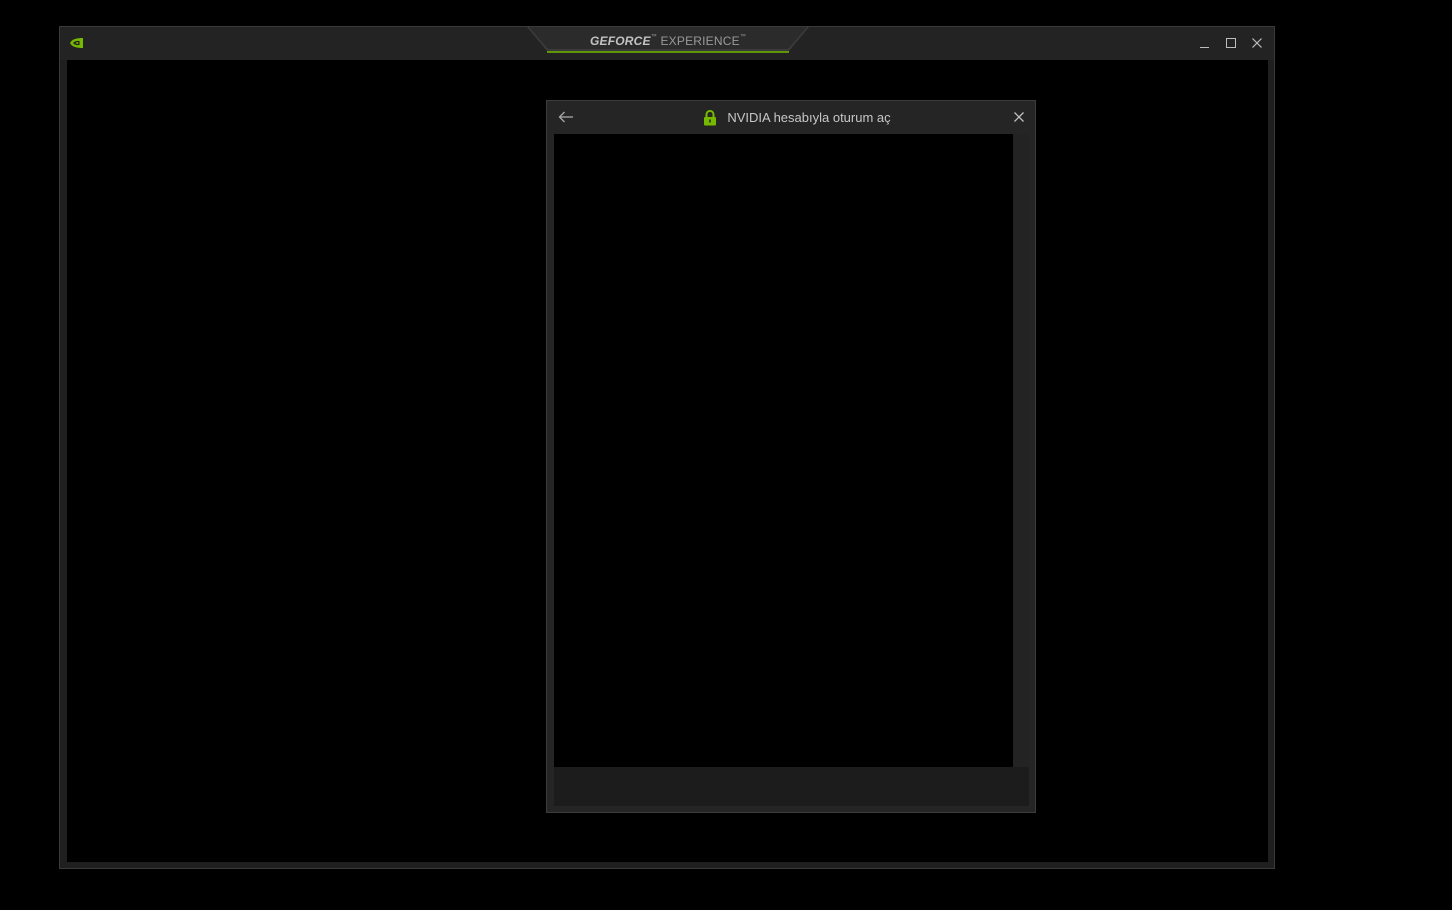  Describe the element at coordinates (1021, 450) in the screenshot. I see `webview-scrollbar` at that location.